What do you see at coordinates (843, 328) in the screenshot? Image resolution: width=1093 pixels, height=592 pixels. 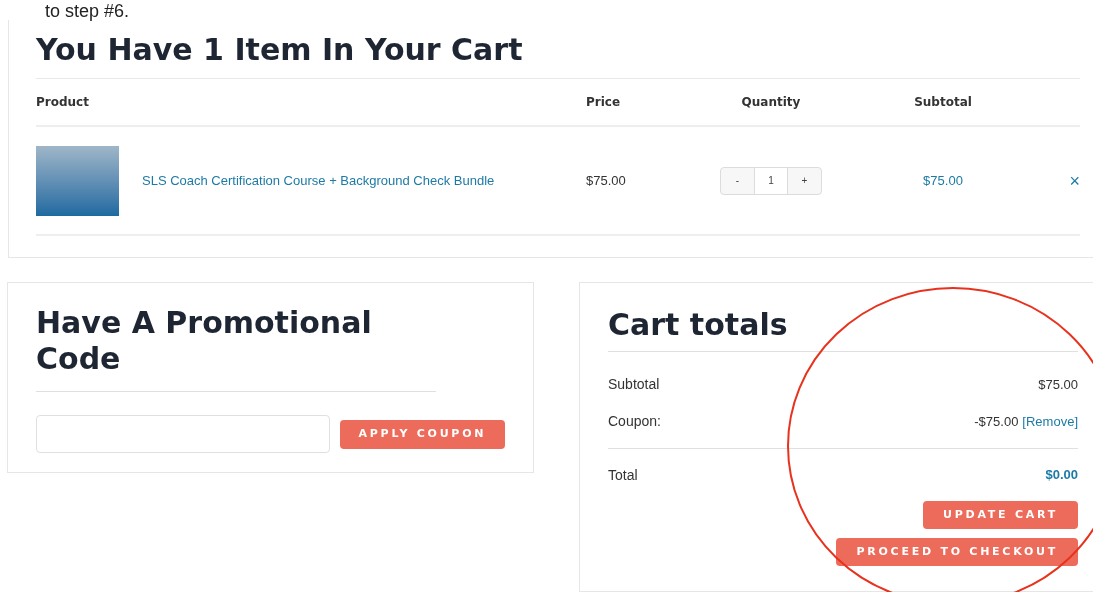 I see `totals-title: Cart totals` at bounding box center [843, 328].